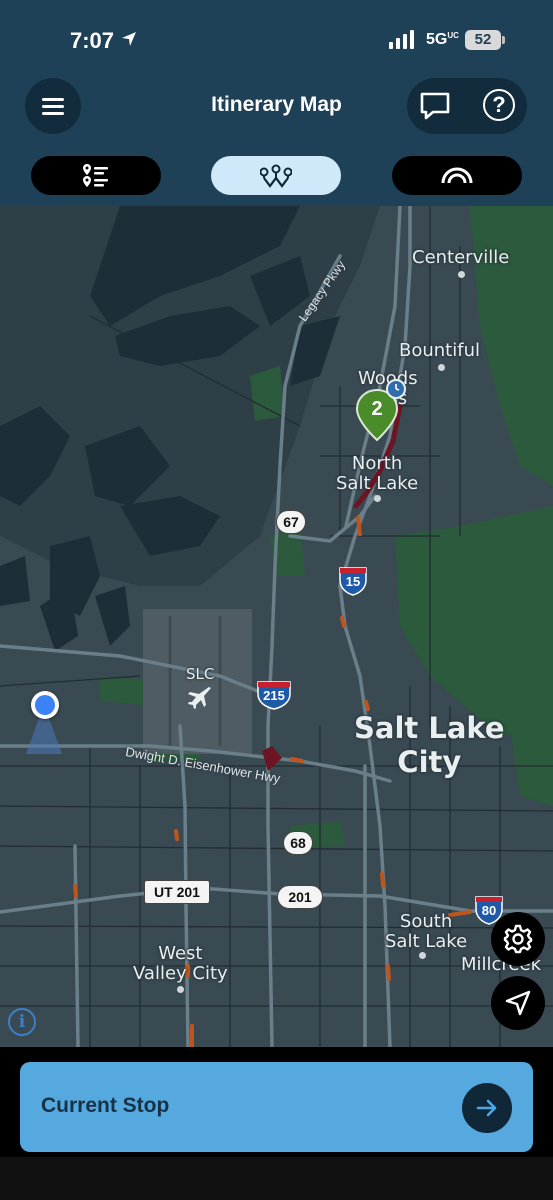 The image size is (553, 1200). What do you see at coordinates (22, 1022) in the screenshot?
I see `info-icon: i` at bounding box center [22, 1022].